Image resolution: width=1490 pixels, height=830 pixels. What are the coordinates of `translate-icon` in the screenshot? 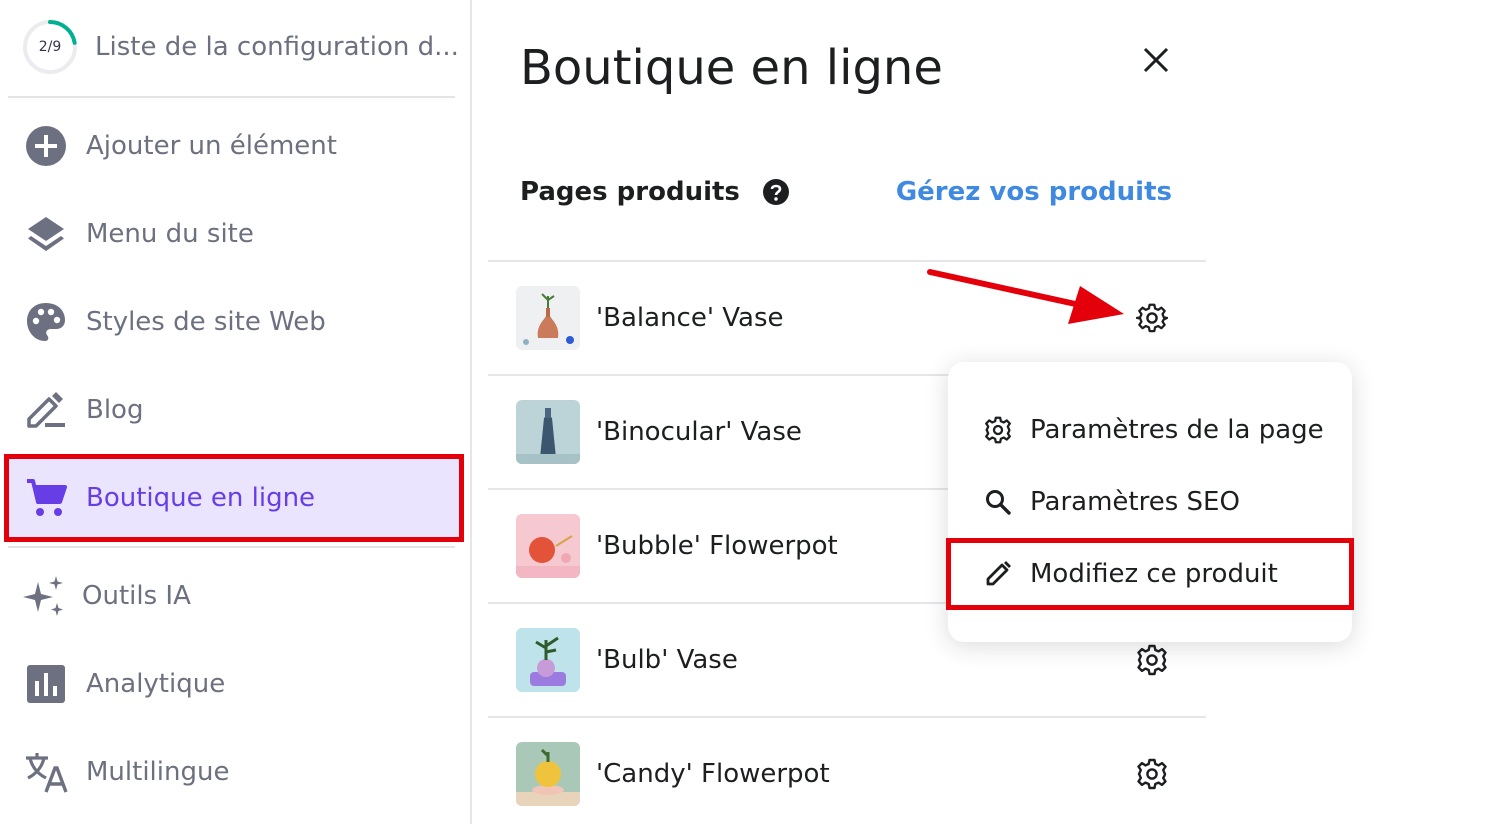 It's located at (46, 772).